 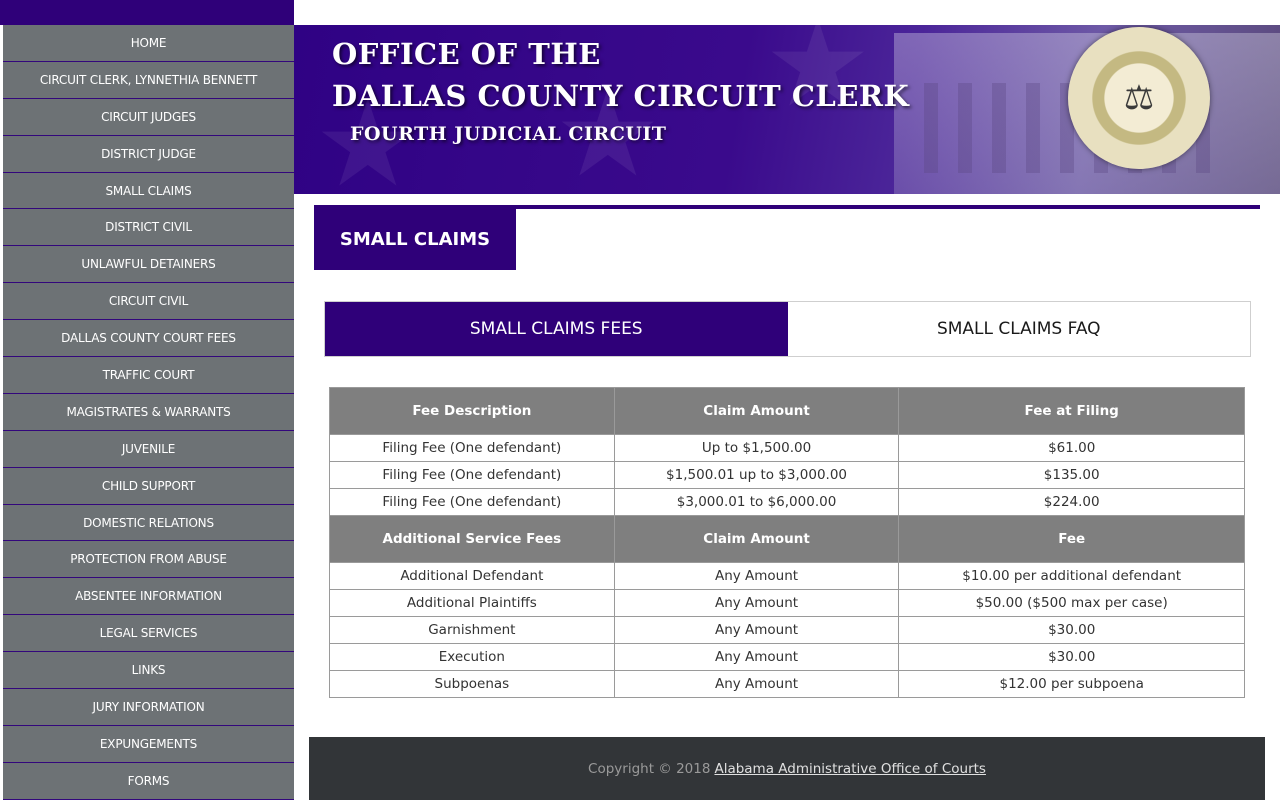 What do you see at coordinates (1018, 329) in the screenshot?
I see `tab-small-claims-faq: SMALL CLAIMS FAQ` at bounding box center [1018, 329].